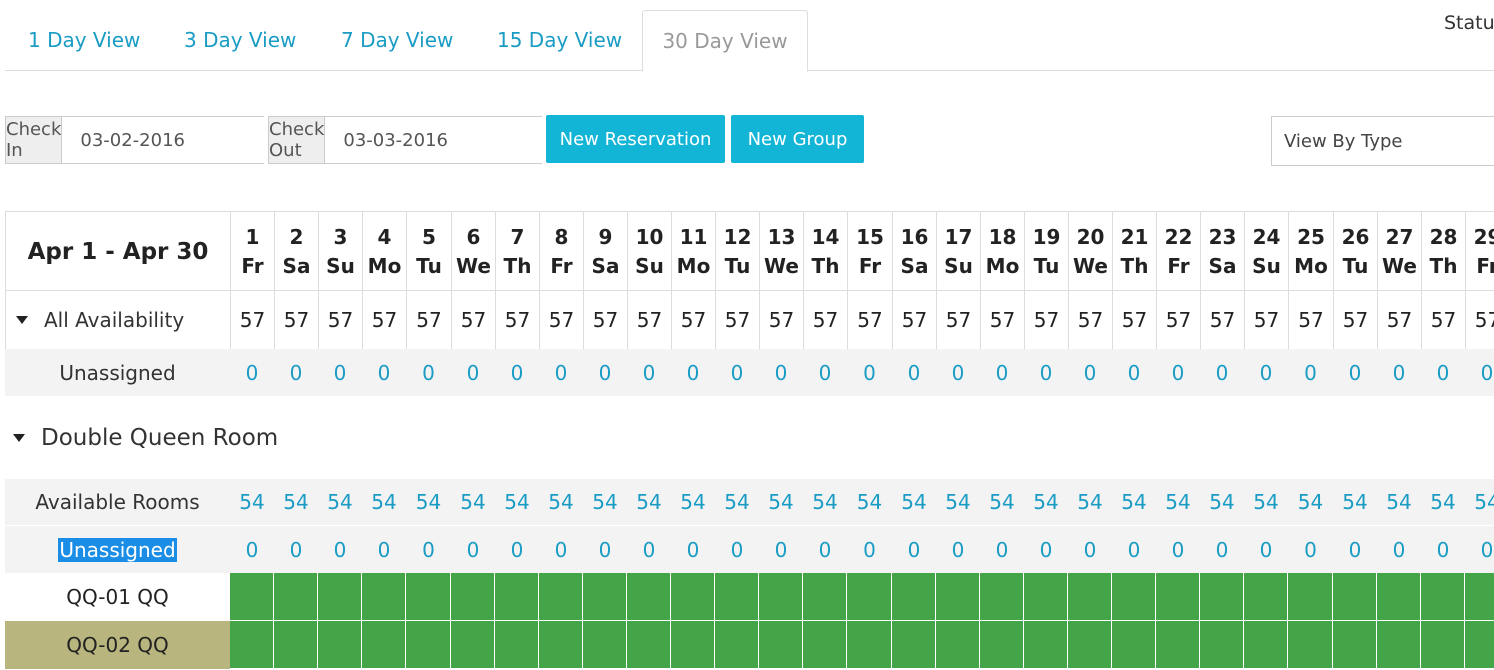  I want to click on room-type-toggle: Double Queen Room, so click(145, 438).